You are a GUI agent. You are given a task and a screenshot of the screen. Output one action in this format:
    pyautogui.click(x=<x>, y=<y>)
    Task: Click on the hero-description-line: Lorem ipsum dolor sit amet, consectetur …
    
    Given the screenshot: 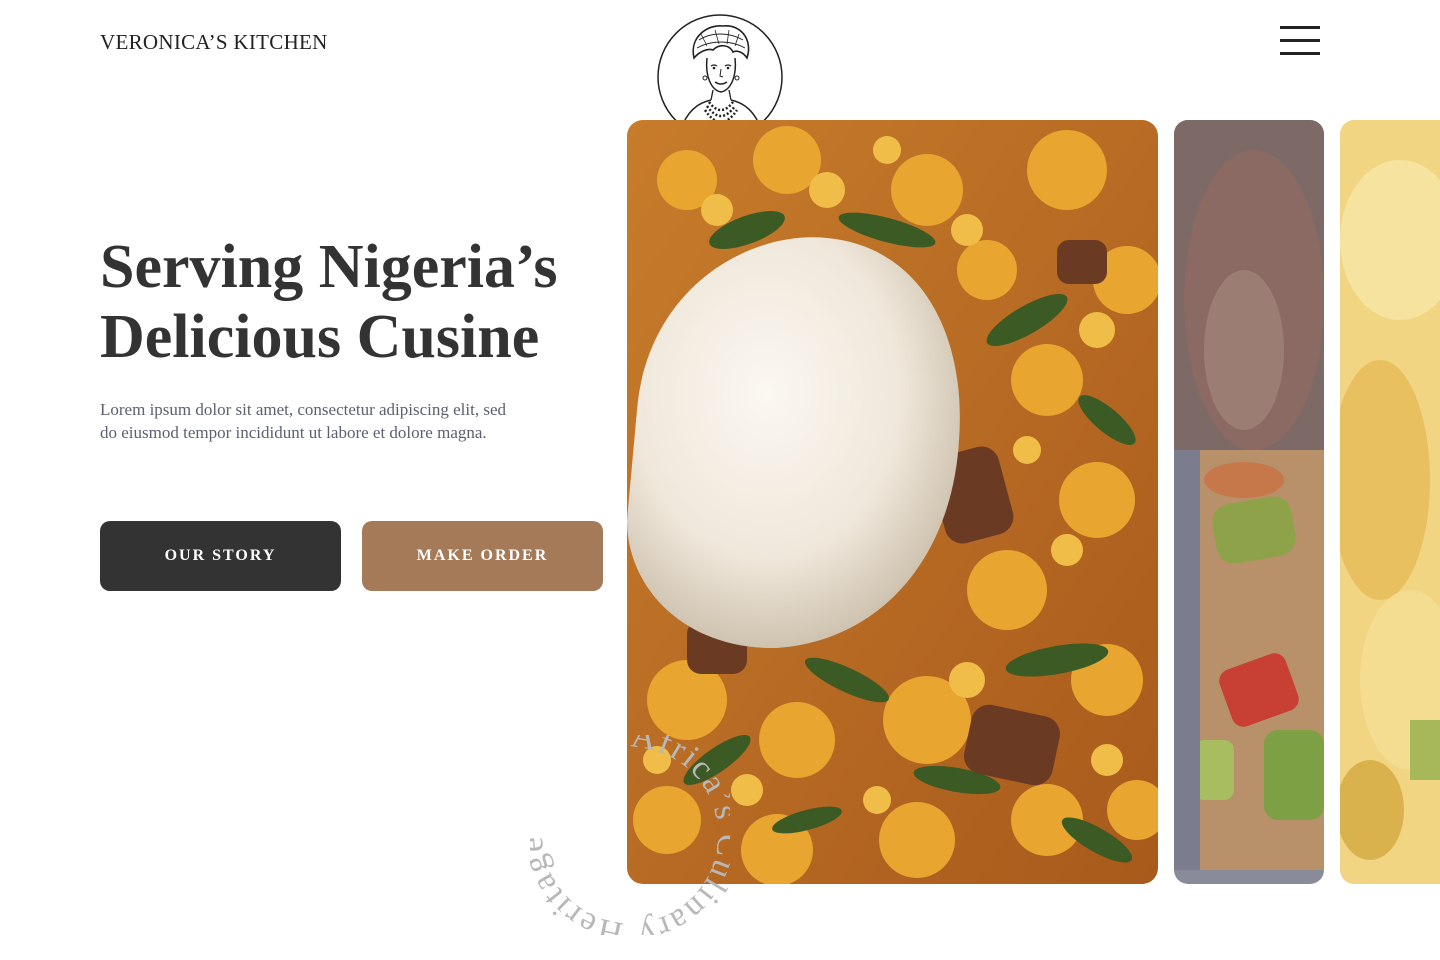 What is the action you would take?
    pyautogui.click(x=303, y=409)
    